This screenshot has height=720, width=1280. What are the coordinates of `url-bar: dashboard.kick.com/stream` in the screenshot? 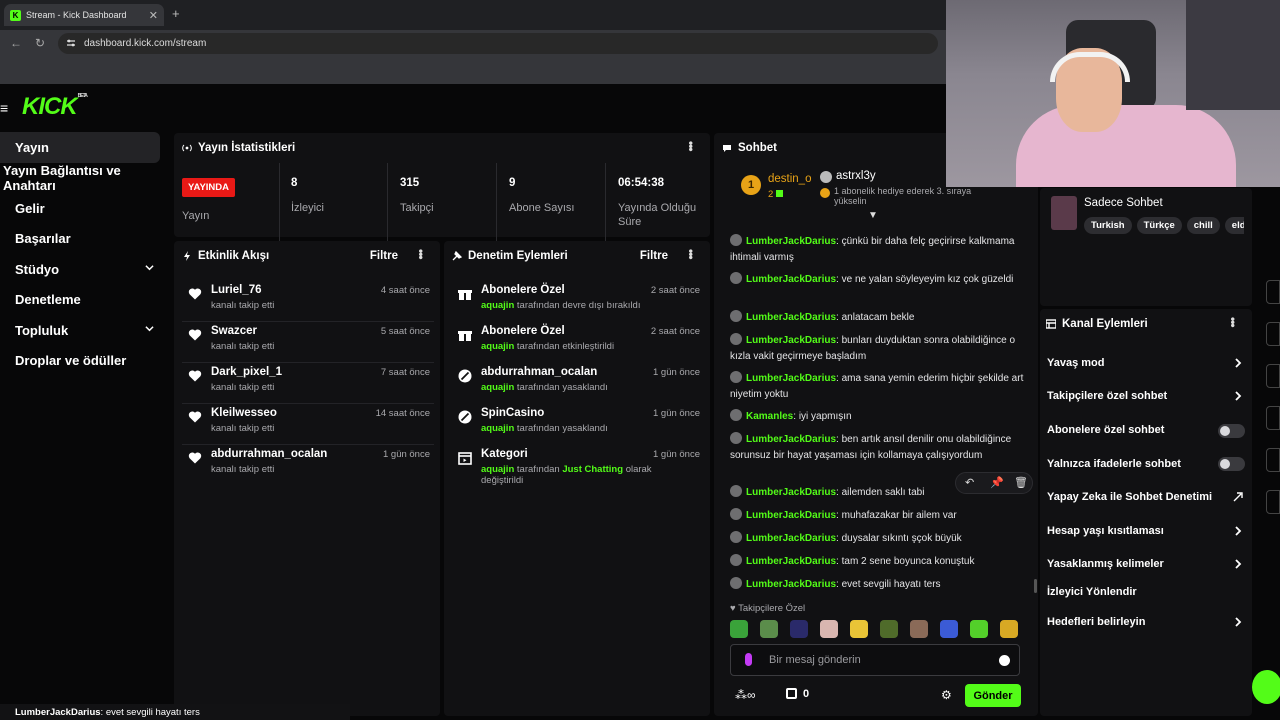 It's located at (498, 43).